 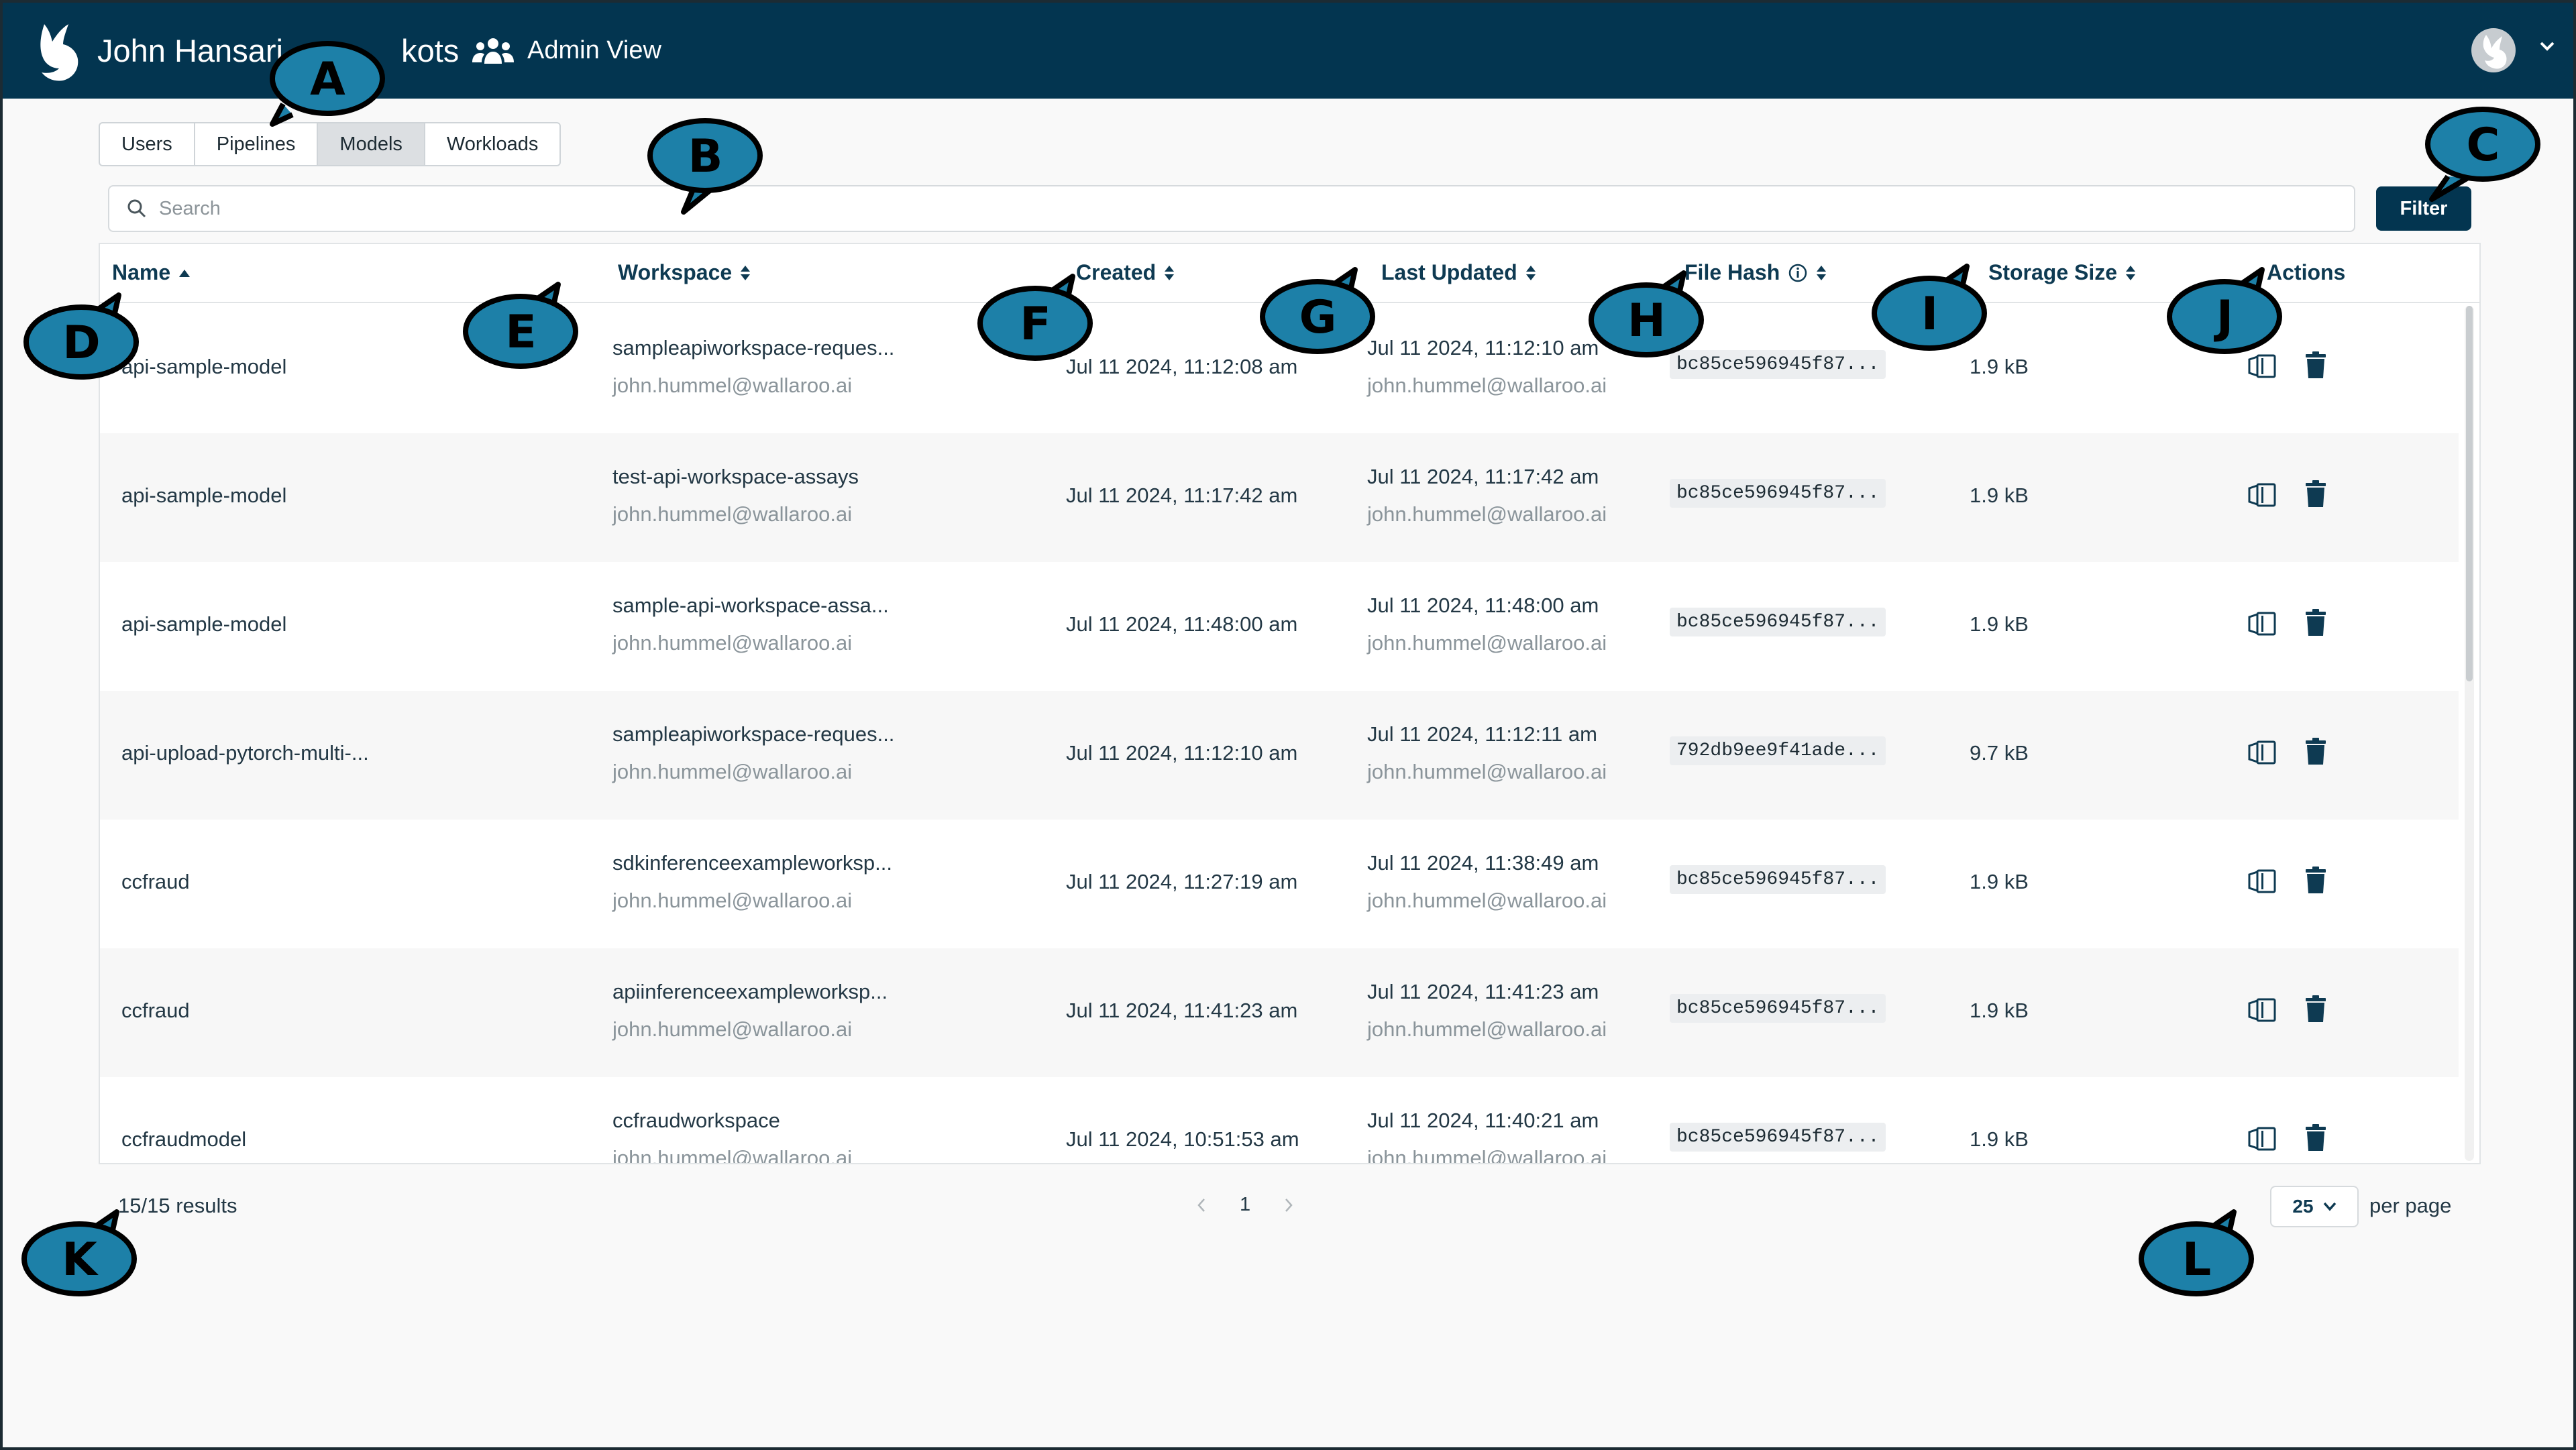 What do you see at coordinates (1288, 1205) in the screenshot?
I see `chevron-right-icon` at bounding box center [1288, 1205].